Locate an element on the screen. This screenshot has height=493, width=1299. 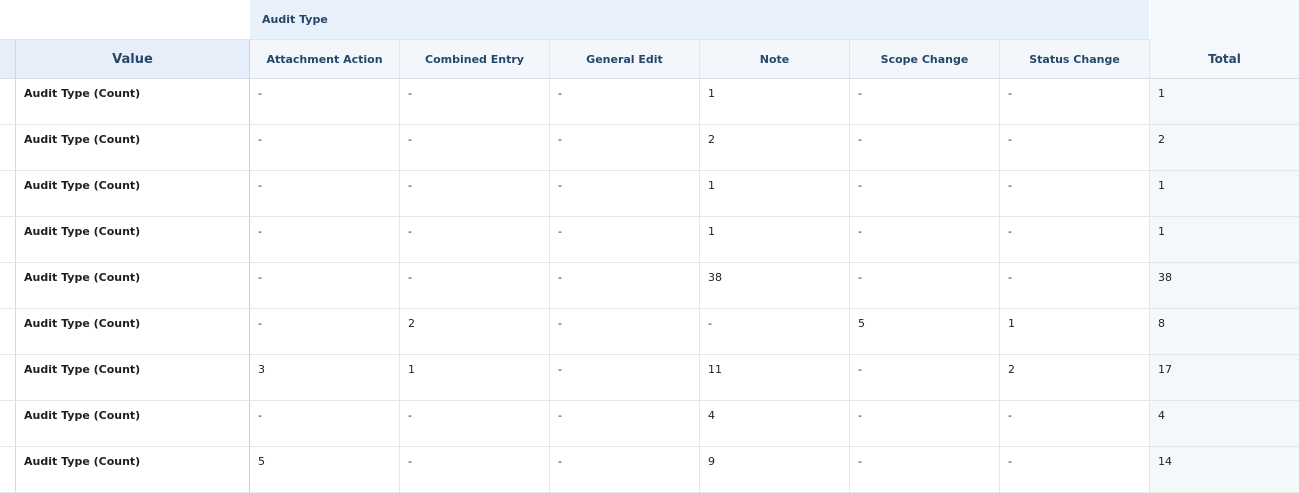
table-cell: 3 is located at coordinates (325, 378).